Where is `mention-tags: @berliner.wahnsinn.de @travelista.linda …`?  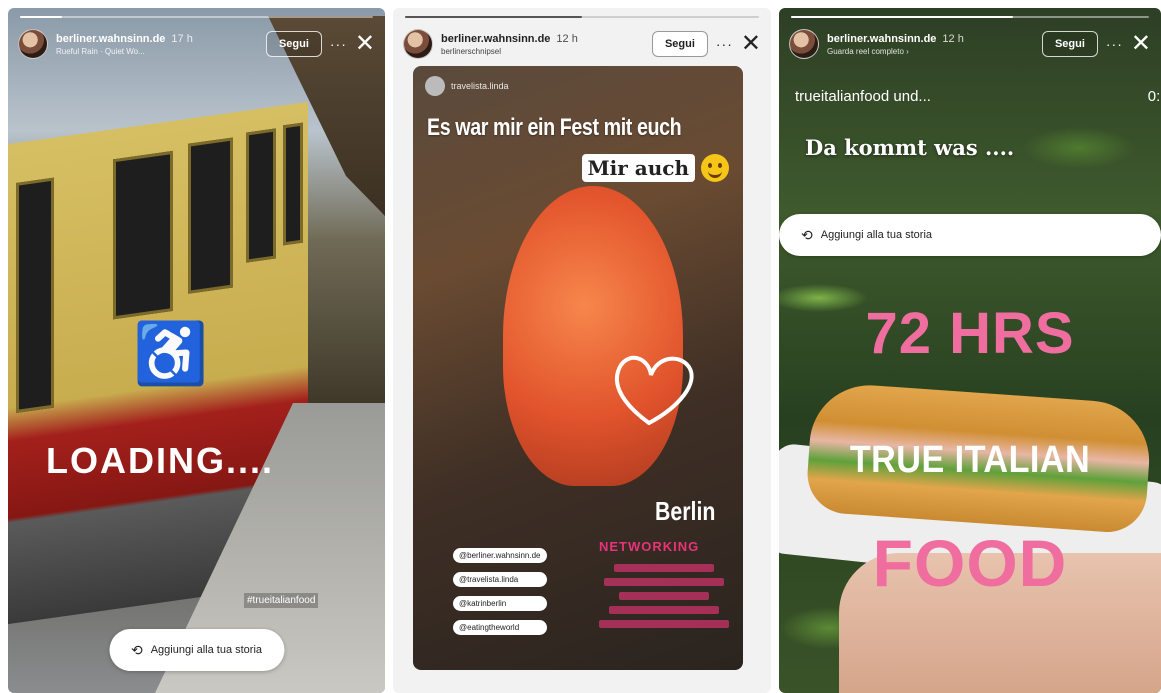 mention-tags: @berliner.wahnsinn.de @travelista.linda … is located at coordinates (500, 591).